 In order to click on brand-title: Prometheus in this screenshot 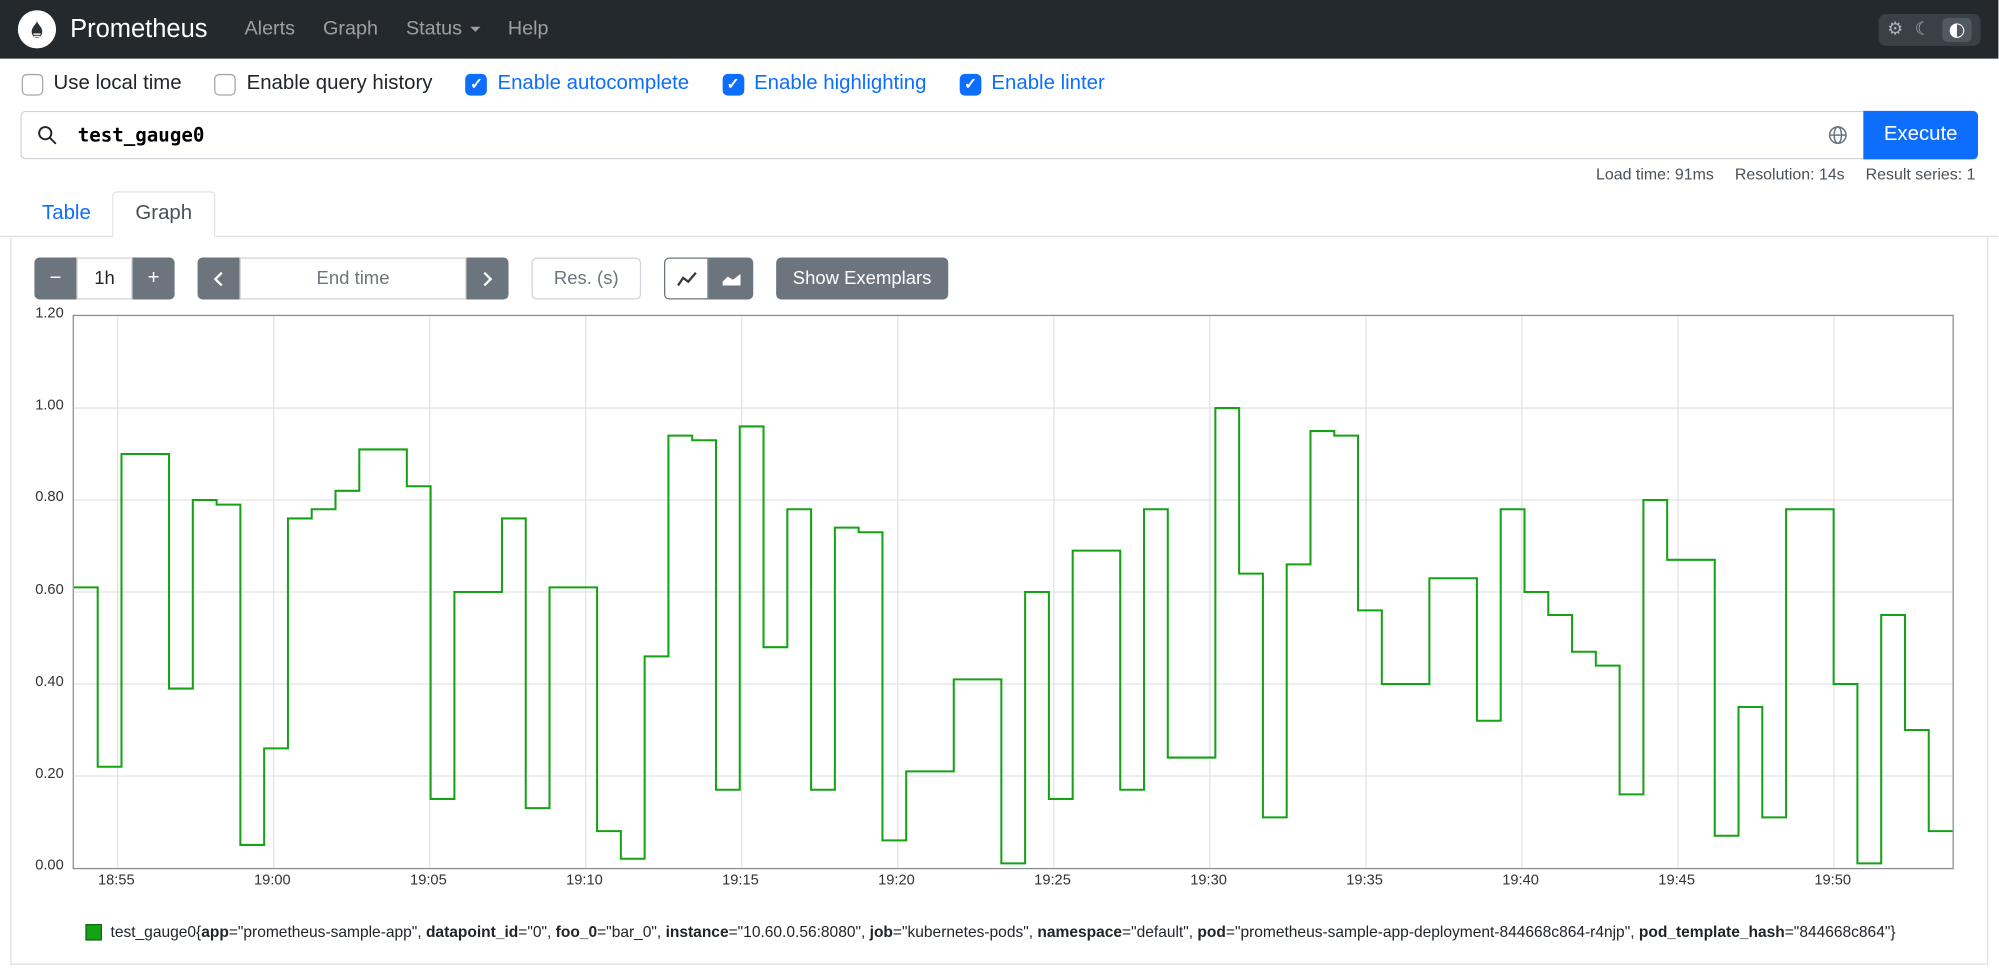, I will do `click(138, 29)`.